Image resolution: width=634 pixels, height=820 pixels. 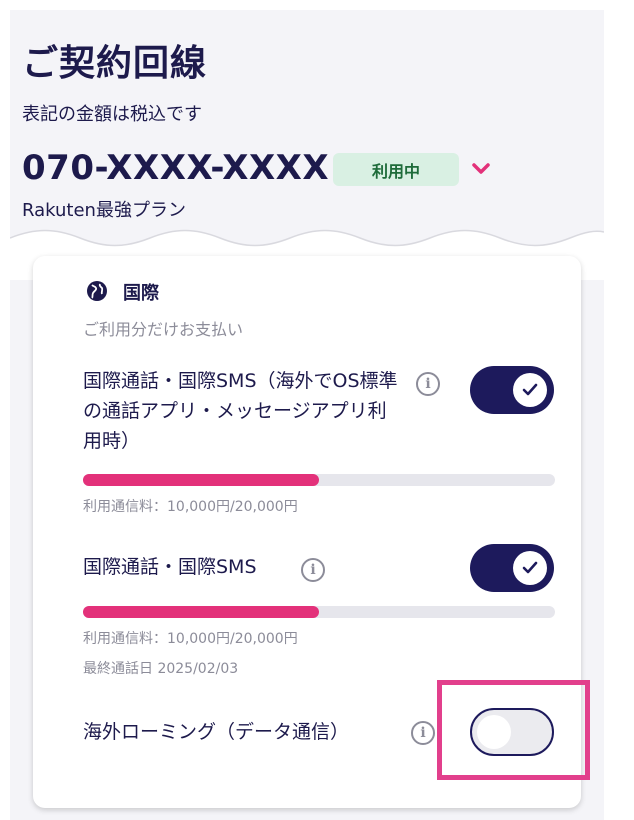 I want to click on intl-call-sms-label: 国際通話・国際SMS, so click(x=170, y=567).